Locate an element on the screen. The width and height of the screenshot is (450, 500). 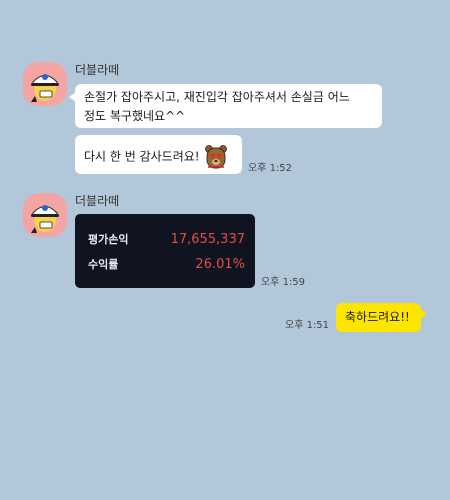
profit-label: 평가손익 is located at coordinates (108, 239).